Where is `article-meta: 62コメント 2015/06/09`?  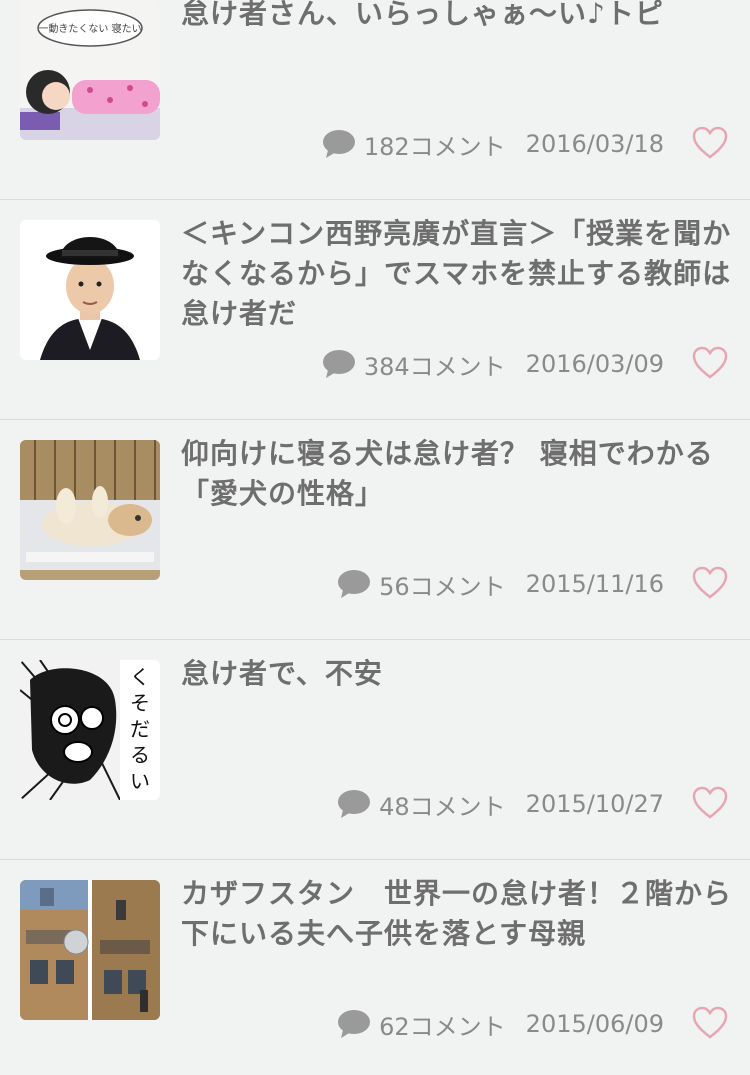
article-meta: 62コメント 2015/06/09 is located at coordinates (500, 1024).